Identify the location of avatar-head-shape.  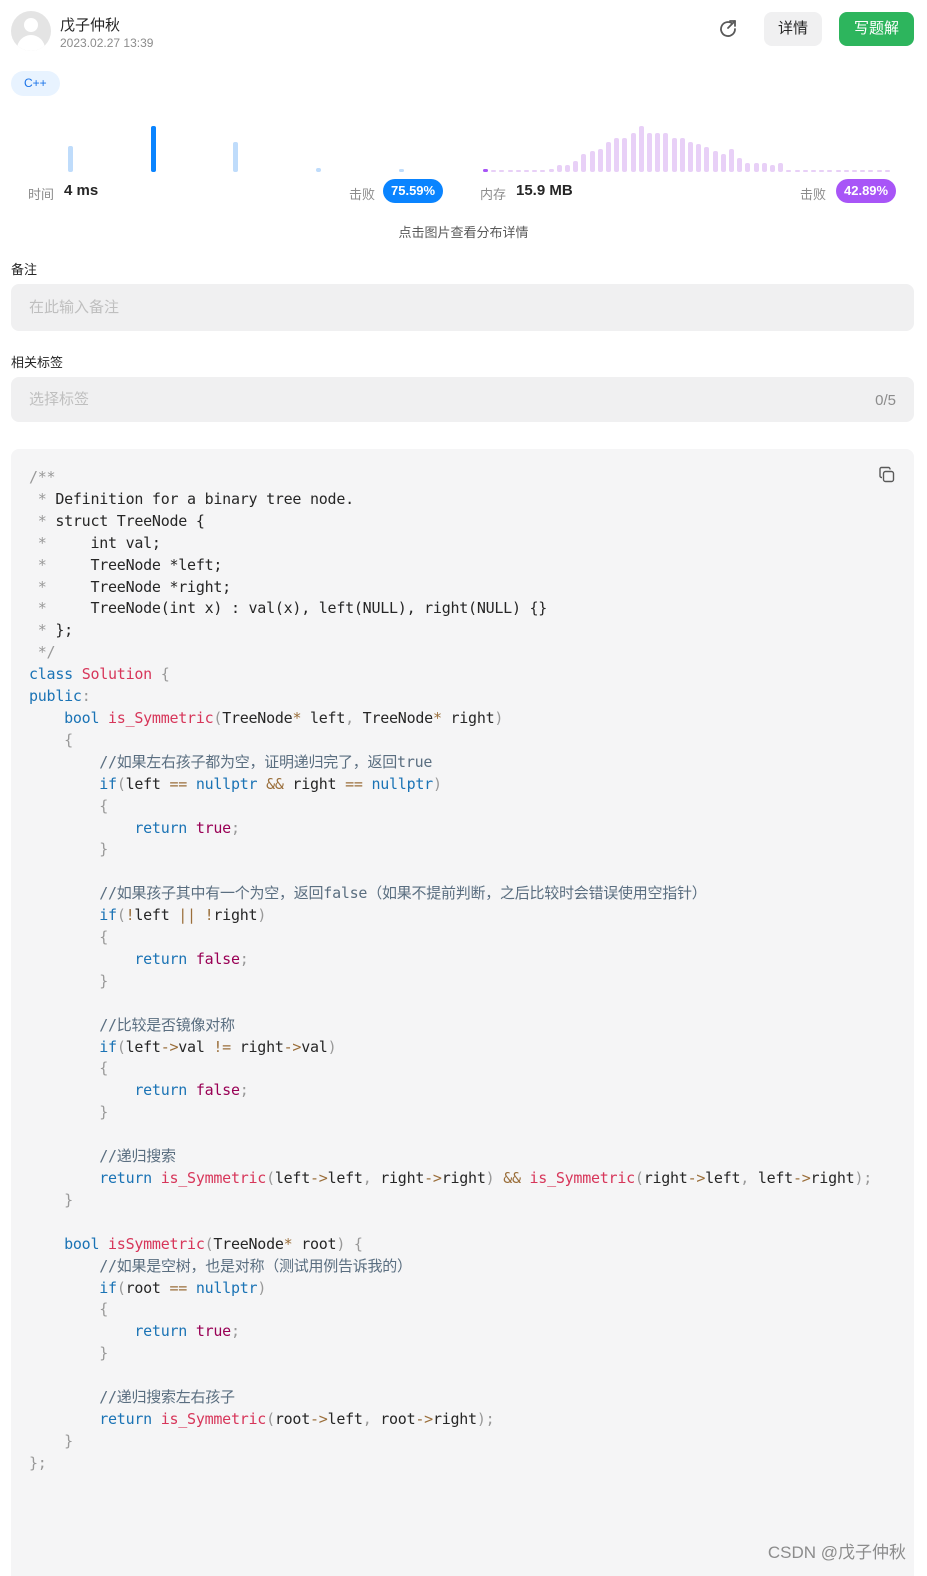
(31, 25).